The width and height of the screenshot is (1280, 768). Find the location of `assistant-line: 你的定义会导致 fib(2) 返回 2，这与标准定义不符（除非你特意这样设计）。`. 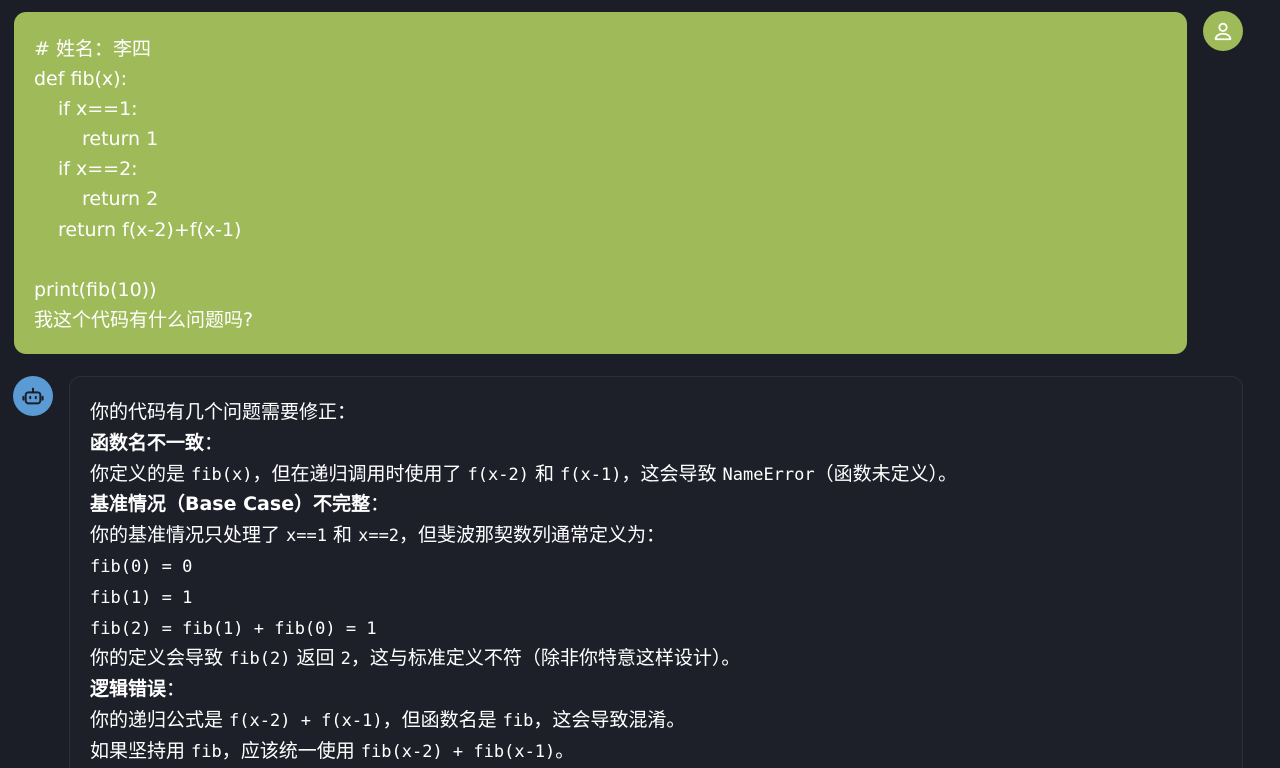

assistant-line: 你的定义会导致 fib(2) 返回 2，这与标准定义不符（除非你特意这样设计）。 is located at coordinates (656, 658).